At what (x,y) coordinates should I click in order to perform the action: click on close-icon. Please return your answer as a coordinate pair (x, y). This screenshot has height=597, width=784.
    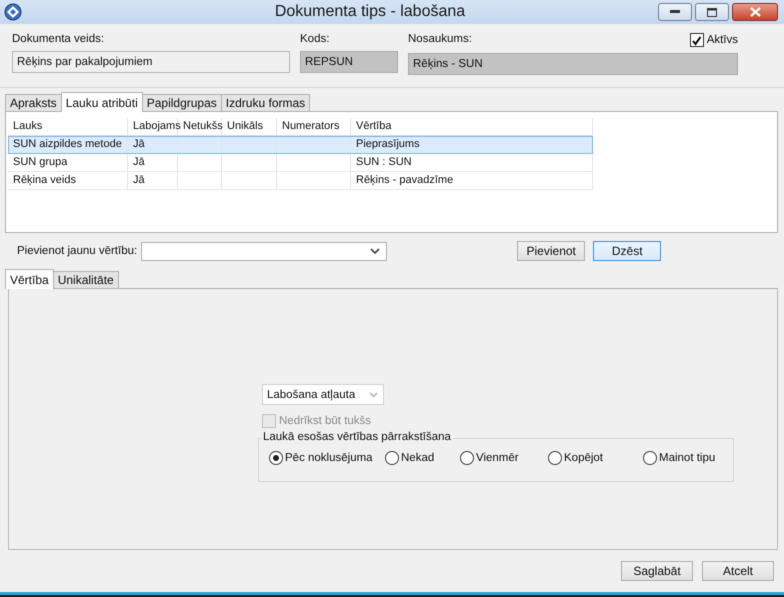
    Looking at the image, I should click on (755, 12).